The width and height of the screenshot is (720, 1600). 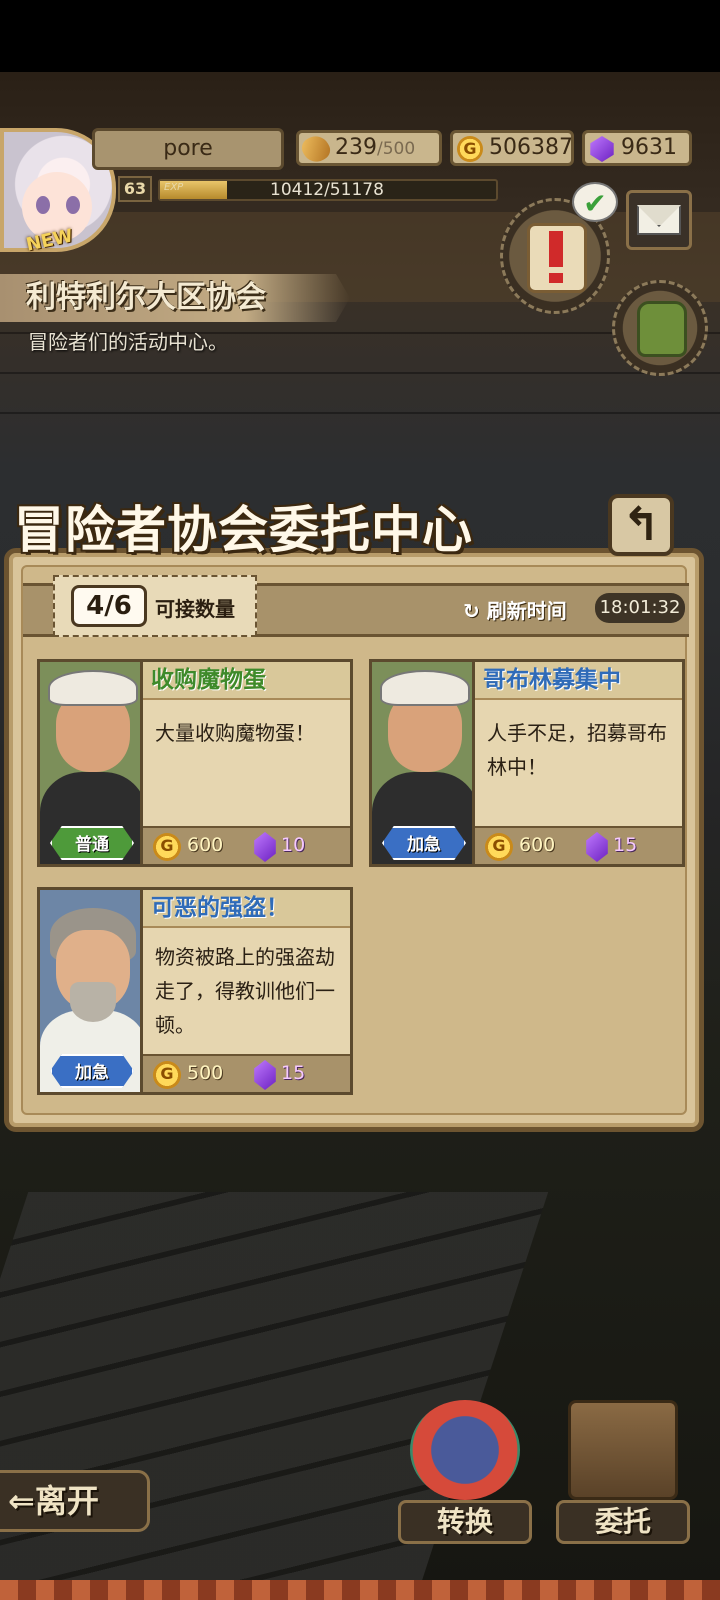 What do you see at coordinates (246, 681) in the screenshot?
I see `quest-title: 收购魔物蛋` at bounding box center [246, 681].